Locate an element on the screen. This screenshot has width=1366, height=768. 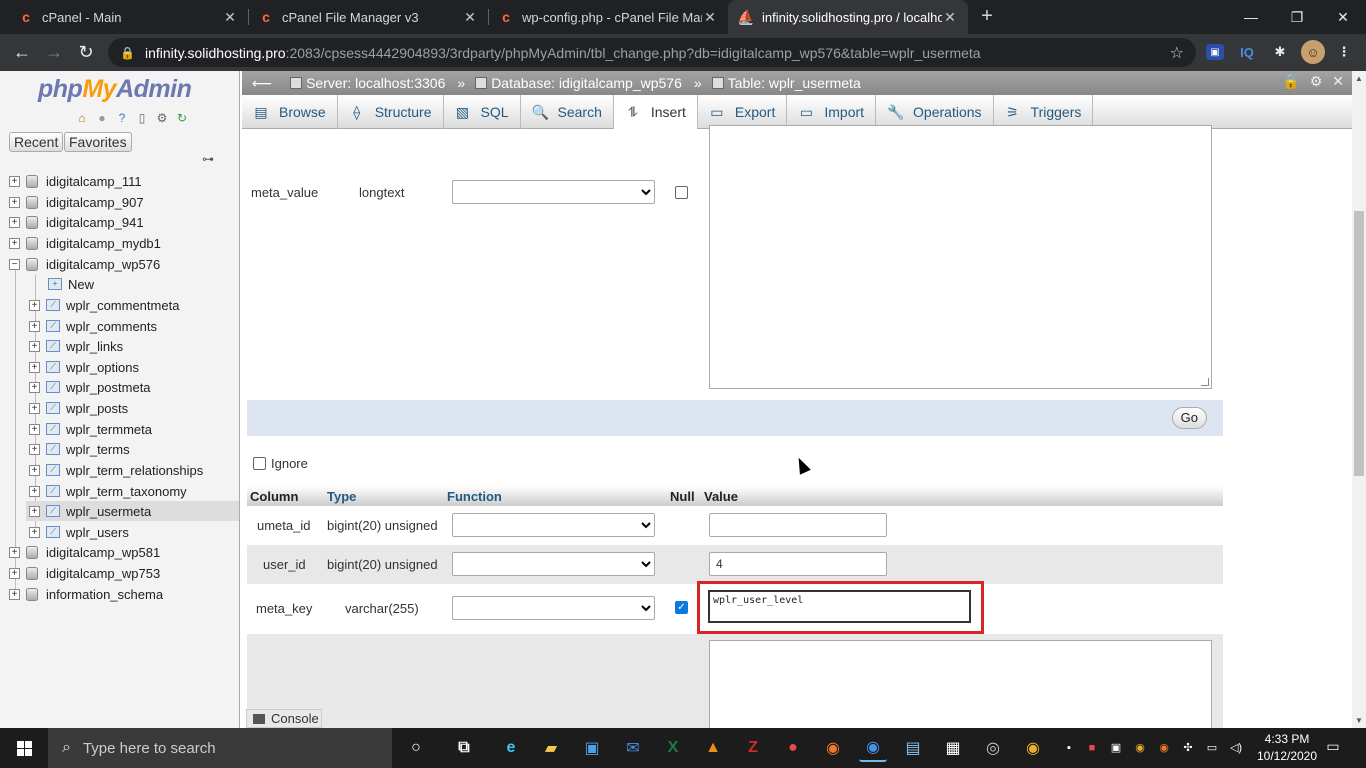
tab-import: ▭ Import is located at coordinates (832, 112).